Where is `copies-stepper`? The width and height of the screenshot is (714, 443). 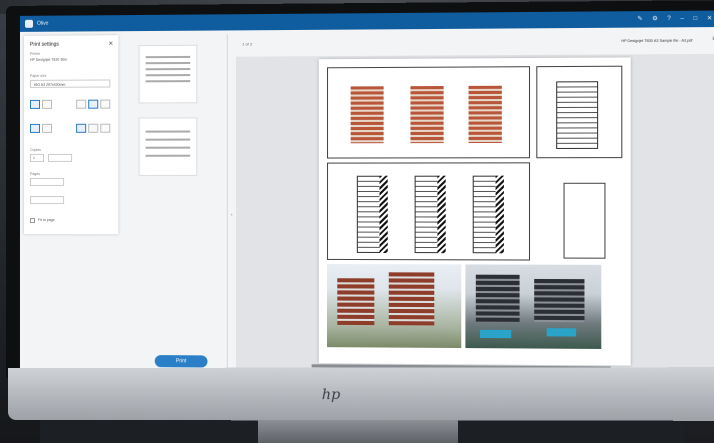 copies-stepper is located at coordinates (60, 157).